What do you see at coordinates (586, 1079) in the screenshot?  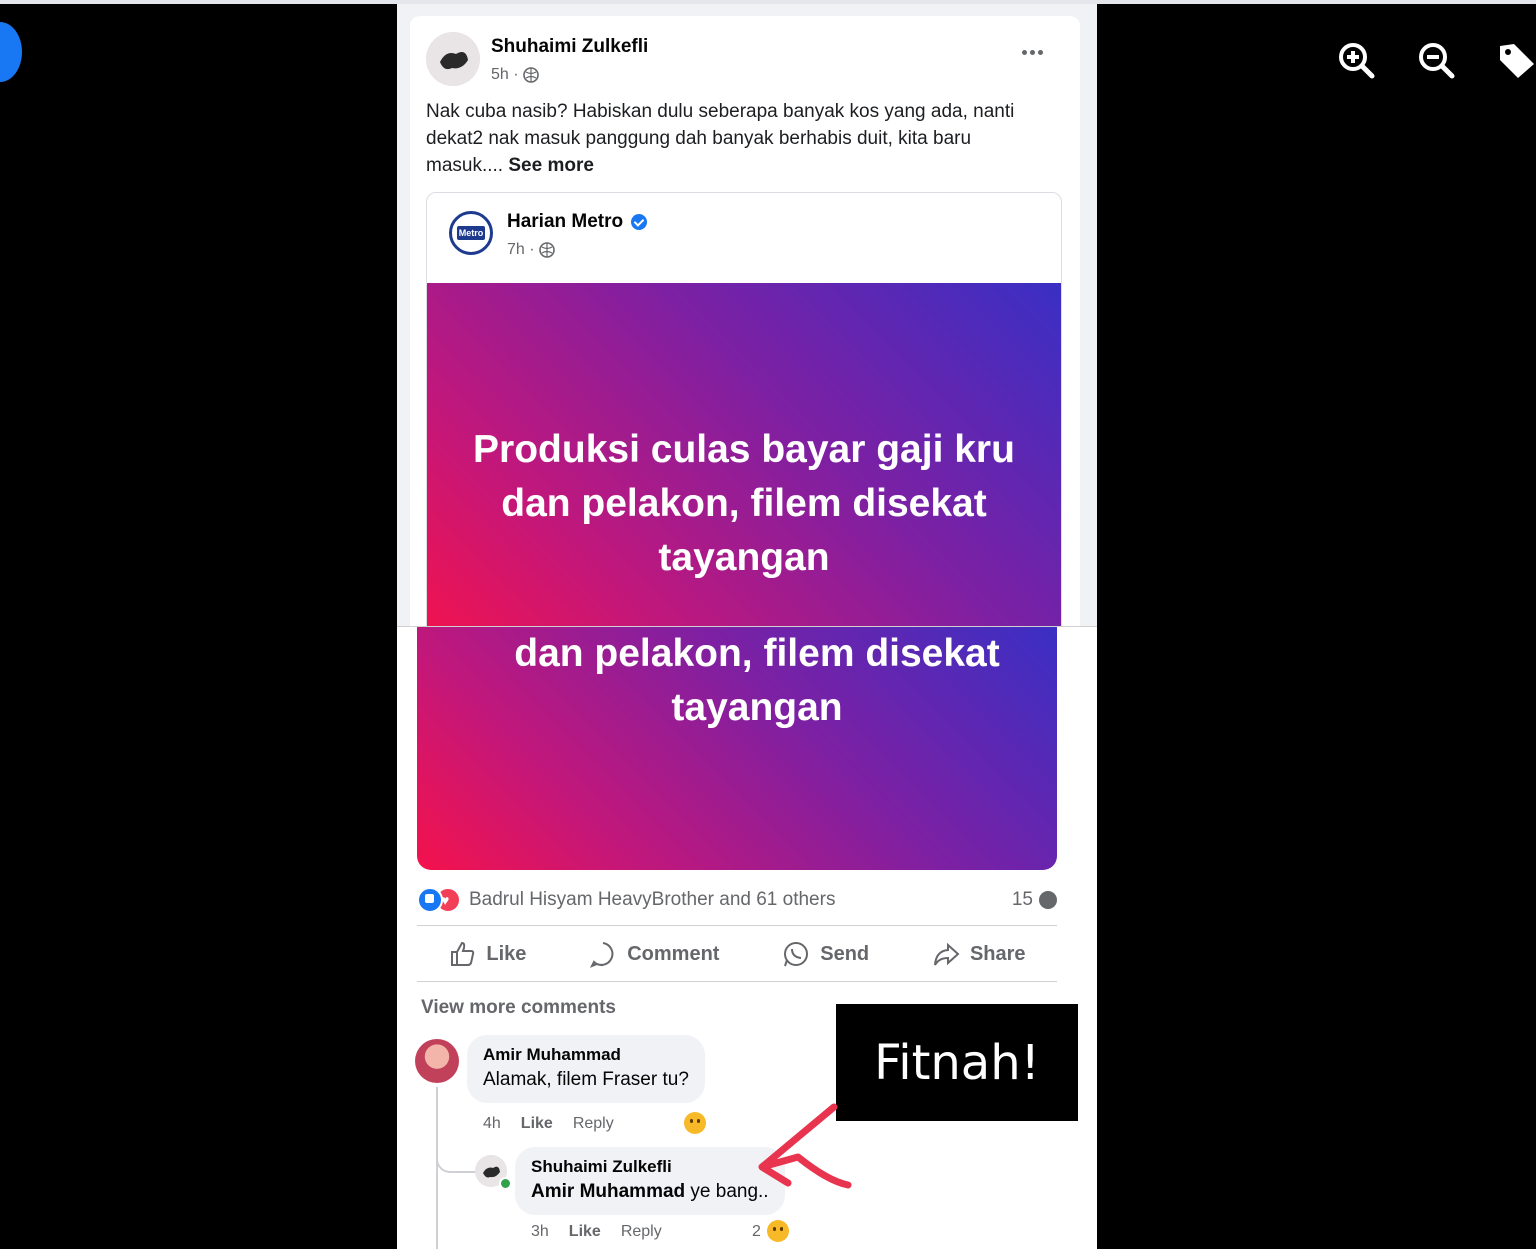 I see `comment-text: Alamak, filem Fraser tu?` at bounding box center [586, 1079].